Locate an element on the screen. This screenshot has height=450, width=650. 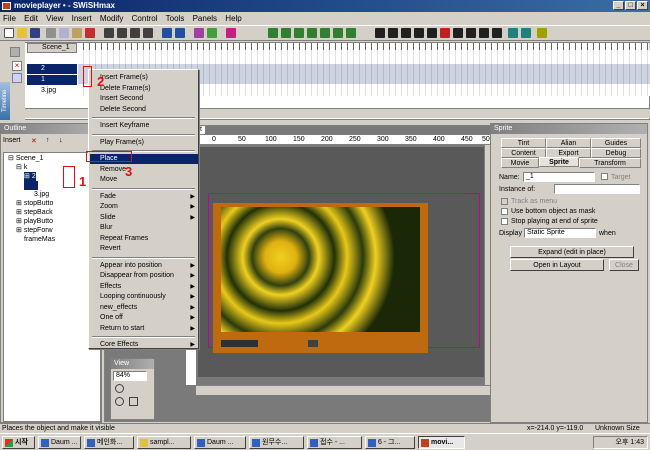
tree-item-stepforward: ⊞ stepForw is located at coordinates (34, 230).